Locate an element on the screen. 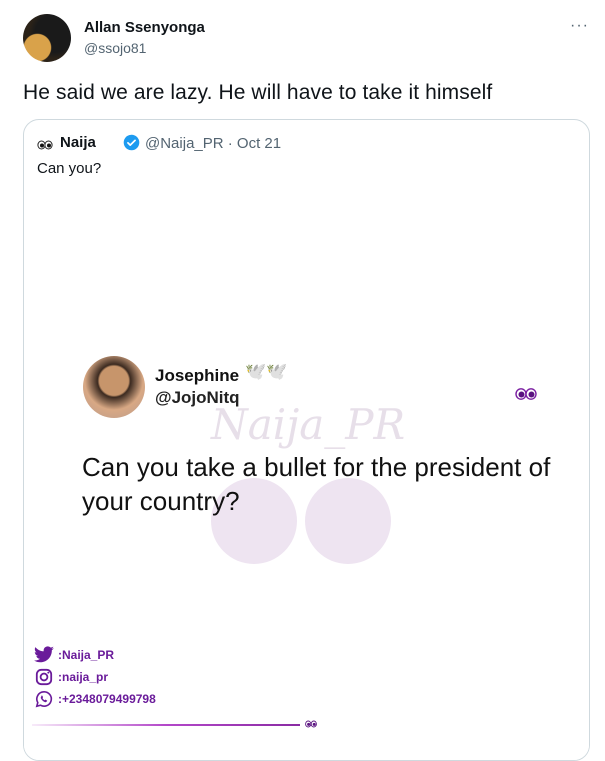 The height and width of the screenshot is (761, 605). dove-emoji: 🕊️🕊️ is located at coordinates (266, 371).